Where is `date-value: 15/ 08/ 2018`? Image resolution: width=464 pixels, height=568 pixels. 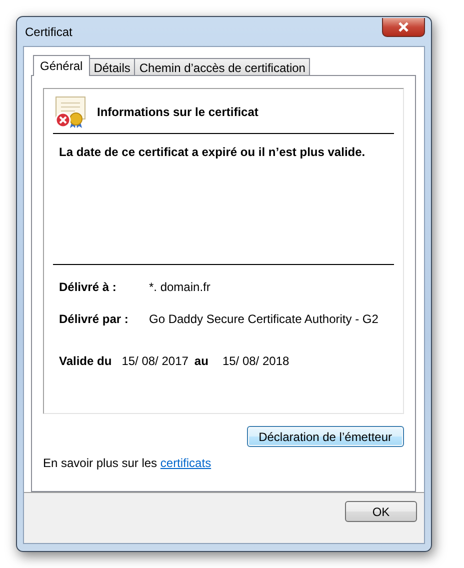
date-value: 15/ 08/ 2018 is located at coordinates (256, 361).